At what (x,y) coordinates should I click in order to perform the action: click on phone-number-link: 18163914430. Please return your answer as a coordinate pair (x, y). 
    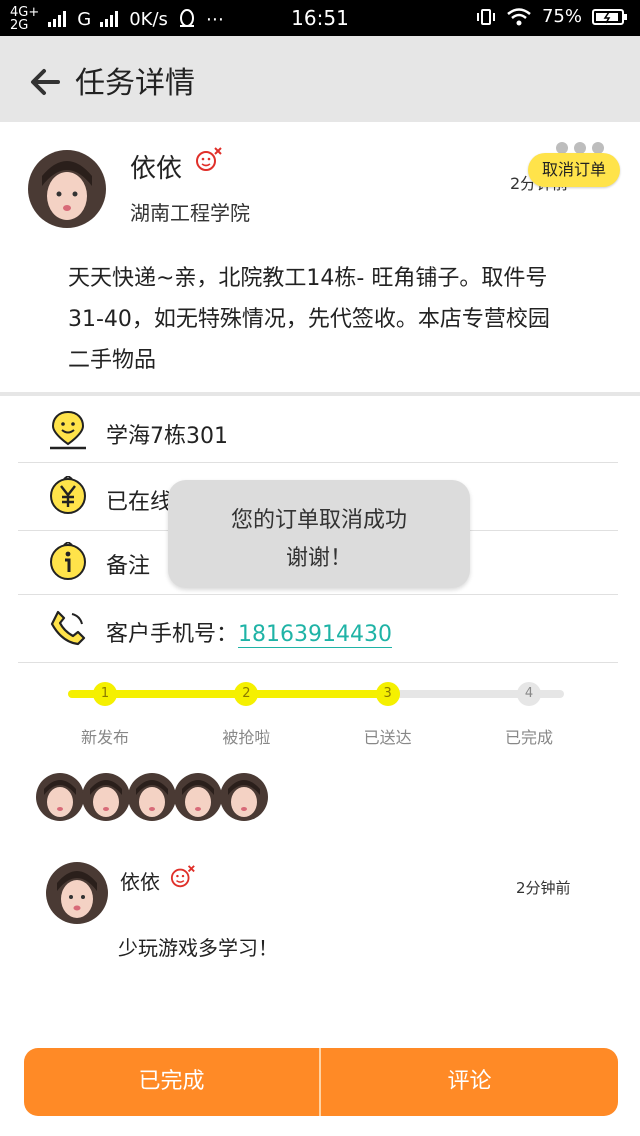
    Looking at the image, I should click on (315, 635).